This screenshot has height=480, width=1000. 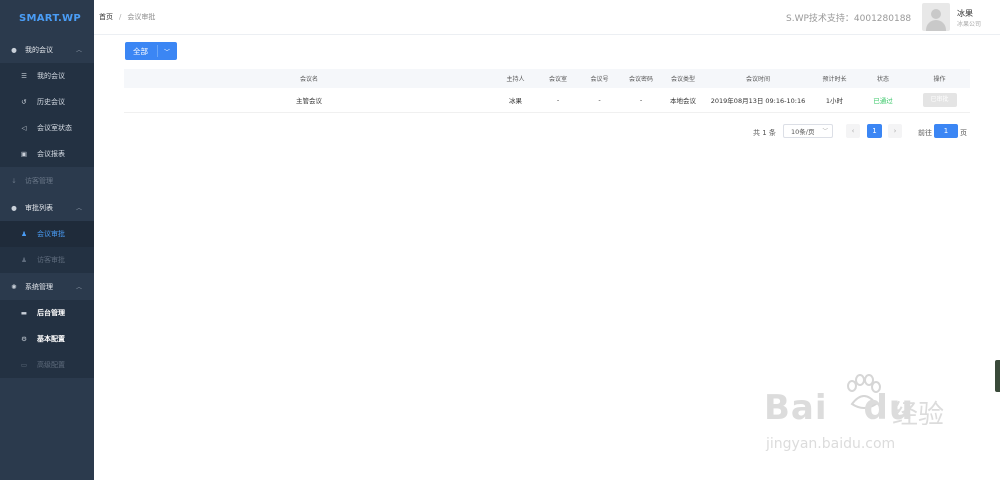 I want to click on sidebar-item-label: 基本配置, so click(x=51, y=339).